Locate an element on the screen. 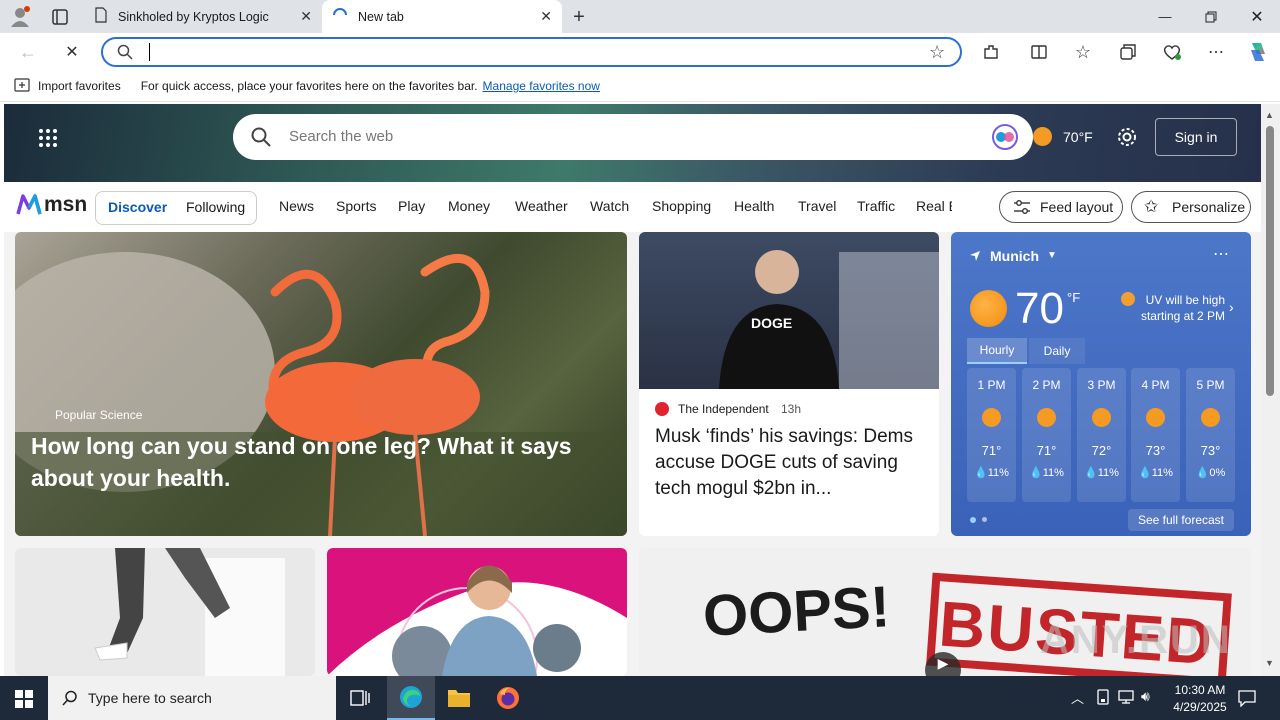 The image size is (1280, 720). weather-city: Munich is located at coordinates (1014, 256).